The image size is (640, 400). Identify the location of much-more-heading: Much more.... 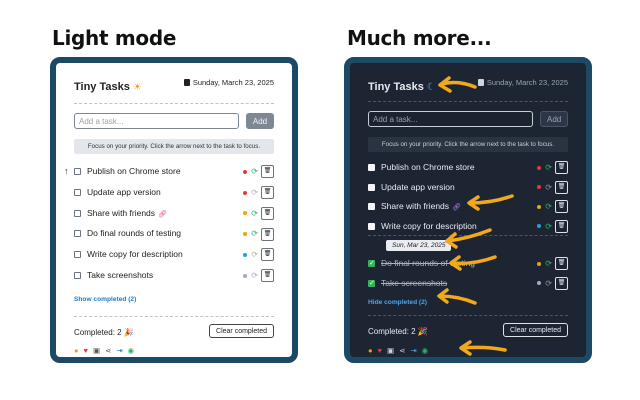
(419, 38).